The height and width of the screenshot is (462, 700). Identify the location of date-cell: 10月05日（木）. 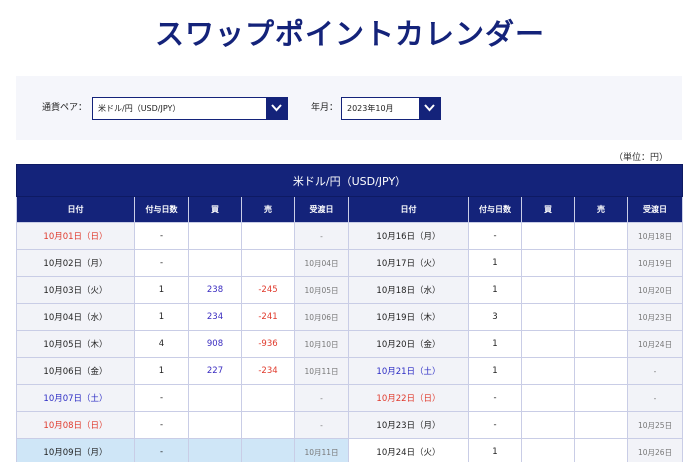
(75, 344).